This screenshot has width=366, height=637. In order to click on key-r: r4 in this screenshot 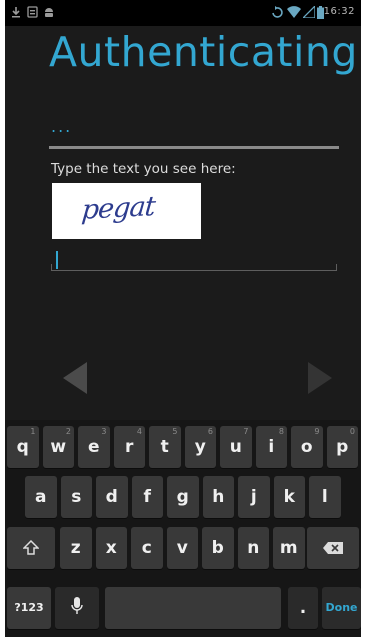, I will do `click(129, 447)`.